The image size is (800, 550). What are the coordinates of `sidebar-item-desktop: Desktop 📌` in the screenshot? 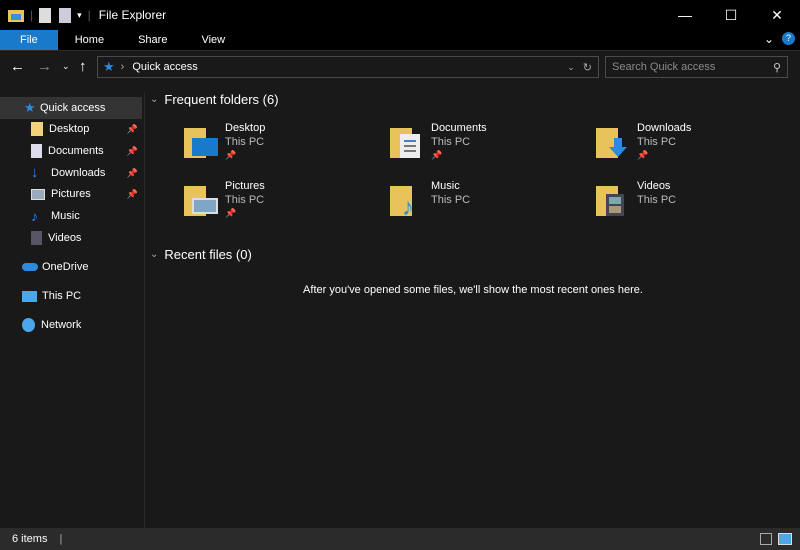 It's located at (71, 129).